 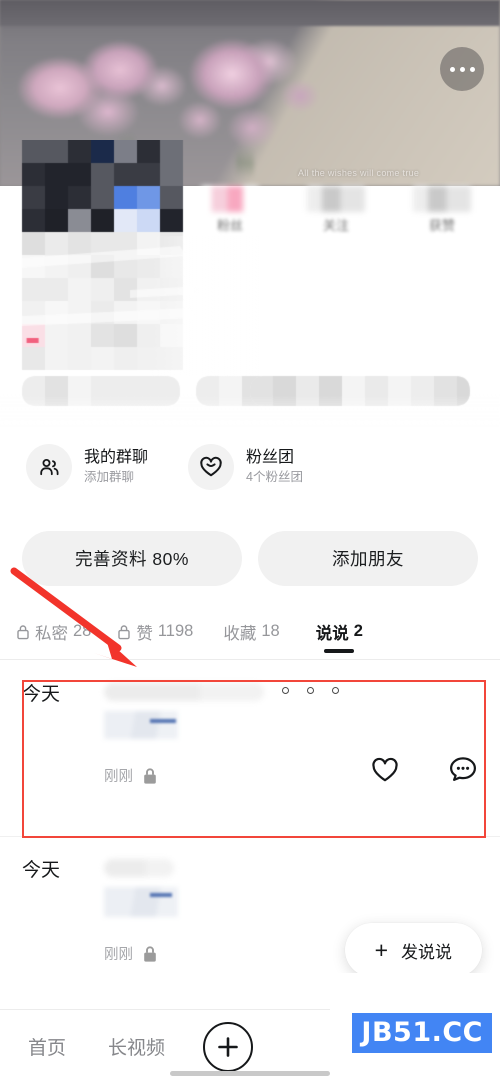 What do you see at coordinates (230, 217) in the screenshot?
I see `stat-fans: 粉丝` at bounding box center [230, 217].